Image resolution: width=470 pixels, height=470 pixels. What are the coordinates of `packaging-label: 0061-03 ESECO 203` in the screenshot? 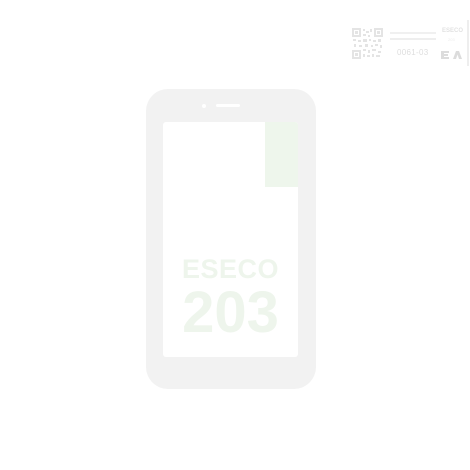 It's located at (409, 43).